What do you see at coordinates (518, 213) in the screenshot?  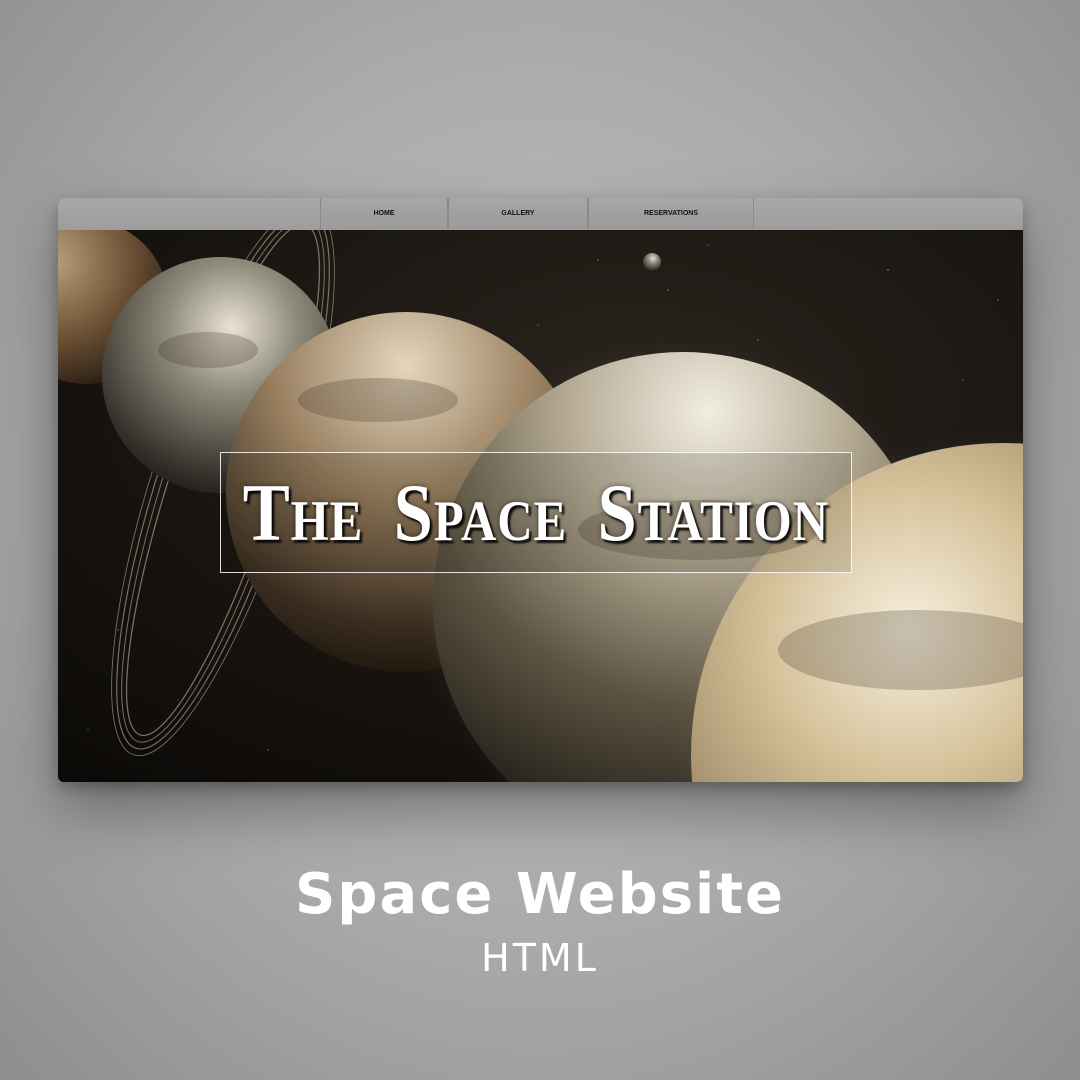 I see `nav-gallery-link: GALLERY` at bounding box center [518, 213].